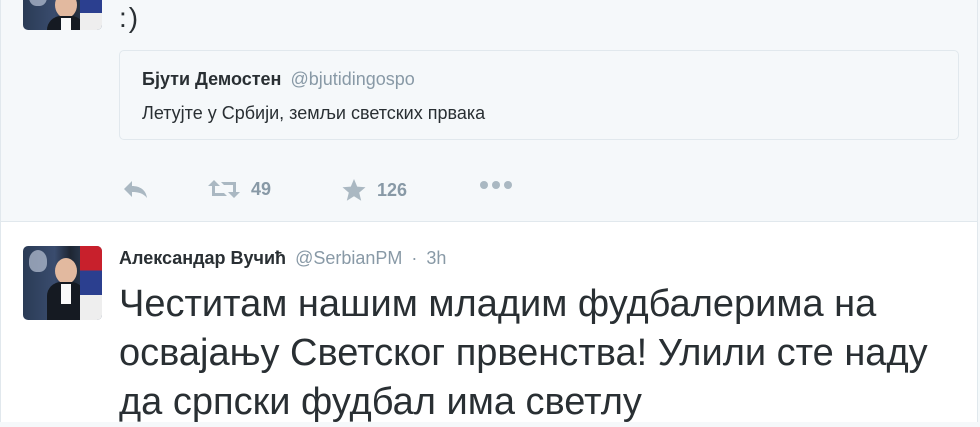 This screenshot has width=980, height=427. I want to click on reply-button, so click(135, 189).